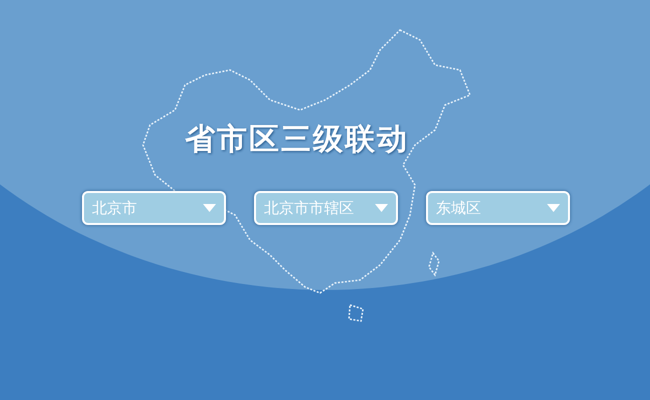 Image resolution: width=650 pixels, height=400 pixels. Describe the element at coordinates (297, 140) in the screenshot. I see `page-title: 省市区三级联动` at that location.